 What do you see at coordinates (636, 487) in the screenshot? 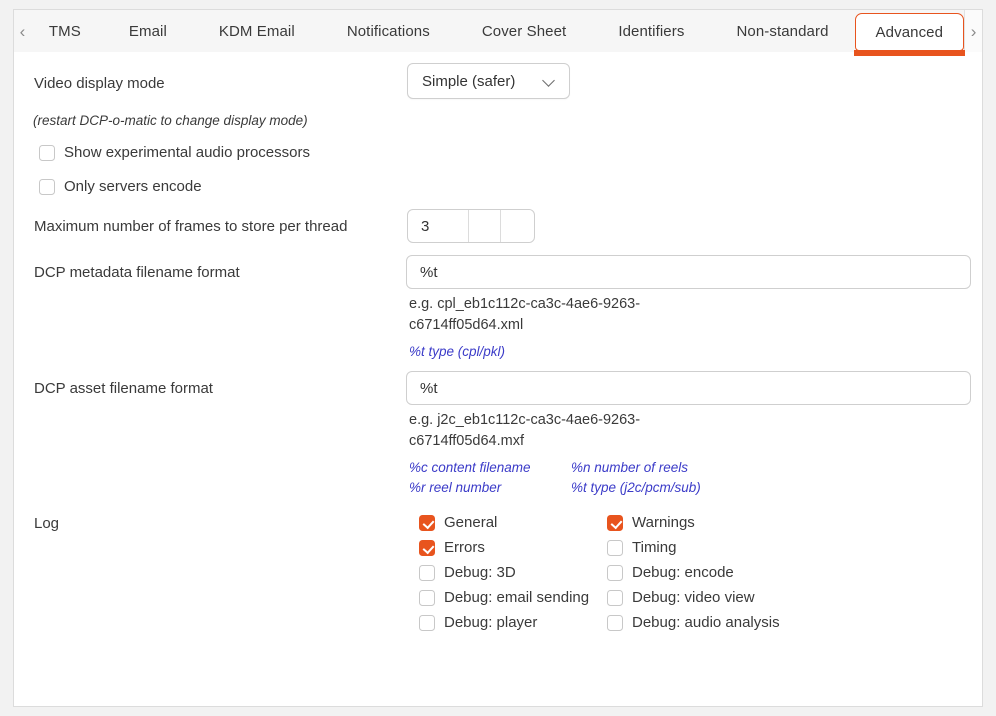
I see `dcp-asset-hint-3: %t type (j2c/pcm/sub)` at bounding box center [636, 487].